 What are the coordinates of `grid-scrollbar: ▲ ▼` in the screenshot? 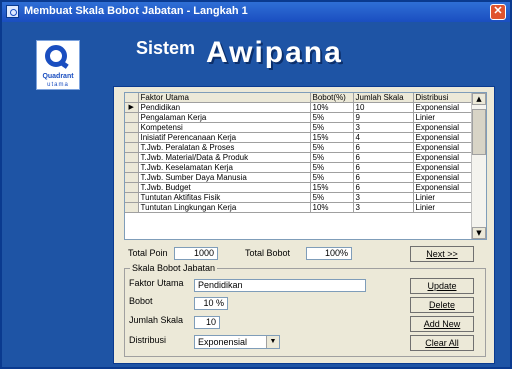 It's located at (478, 166).